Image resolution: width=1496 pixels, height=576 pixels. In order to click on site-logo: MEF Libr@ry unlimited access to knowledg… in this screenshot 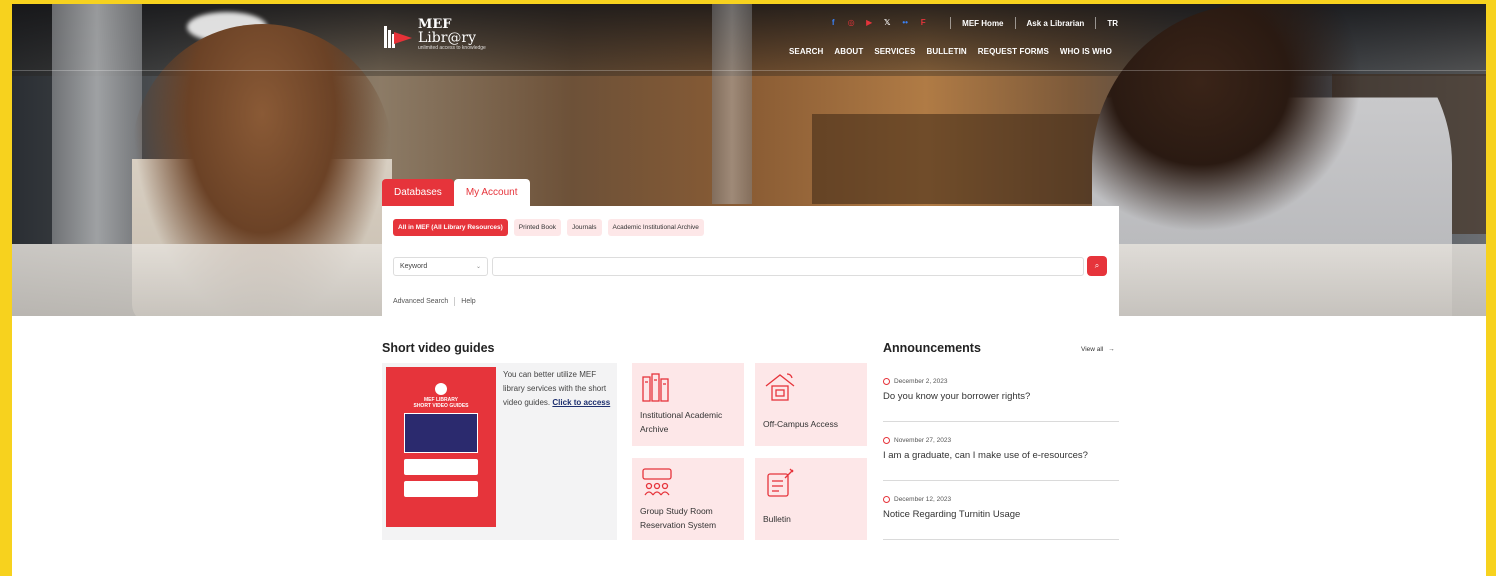, I will do `click(435, 34)`.